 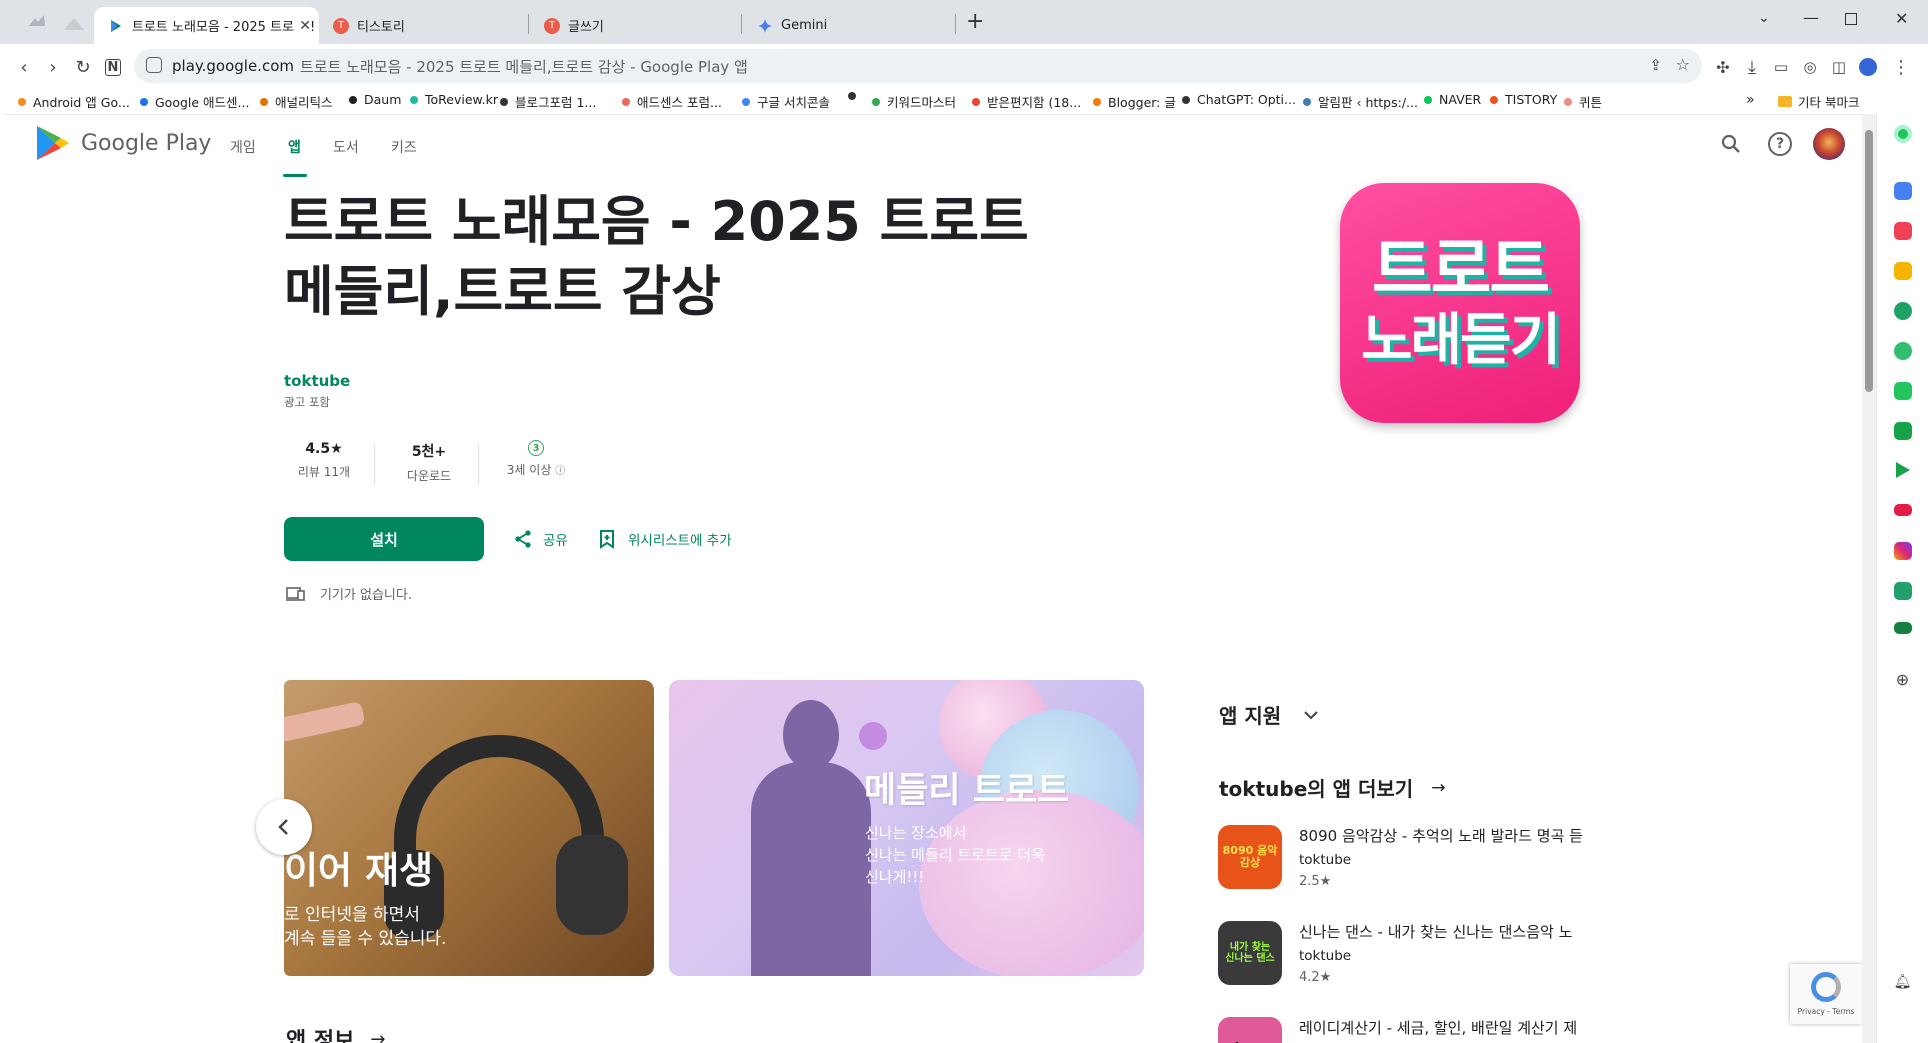 What do you see at coordinates (296, 101) in the screenshot?
I see `bookmark-item: 애널리틱스` at bounding box center [296, 101].